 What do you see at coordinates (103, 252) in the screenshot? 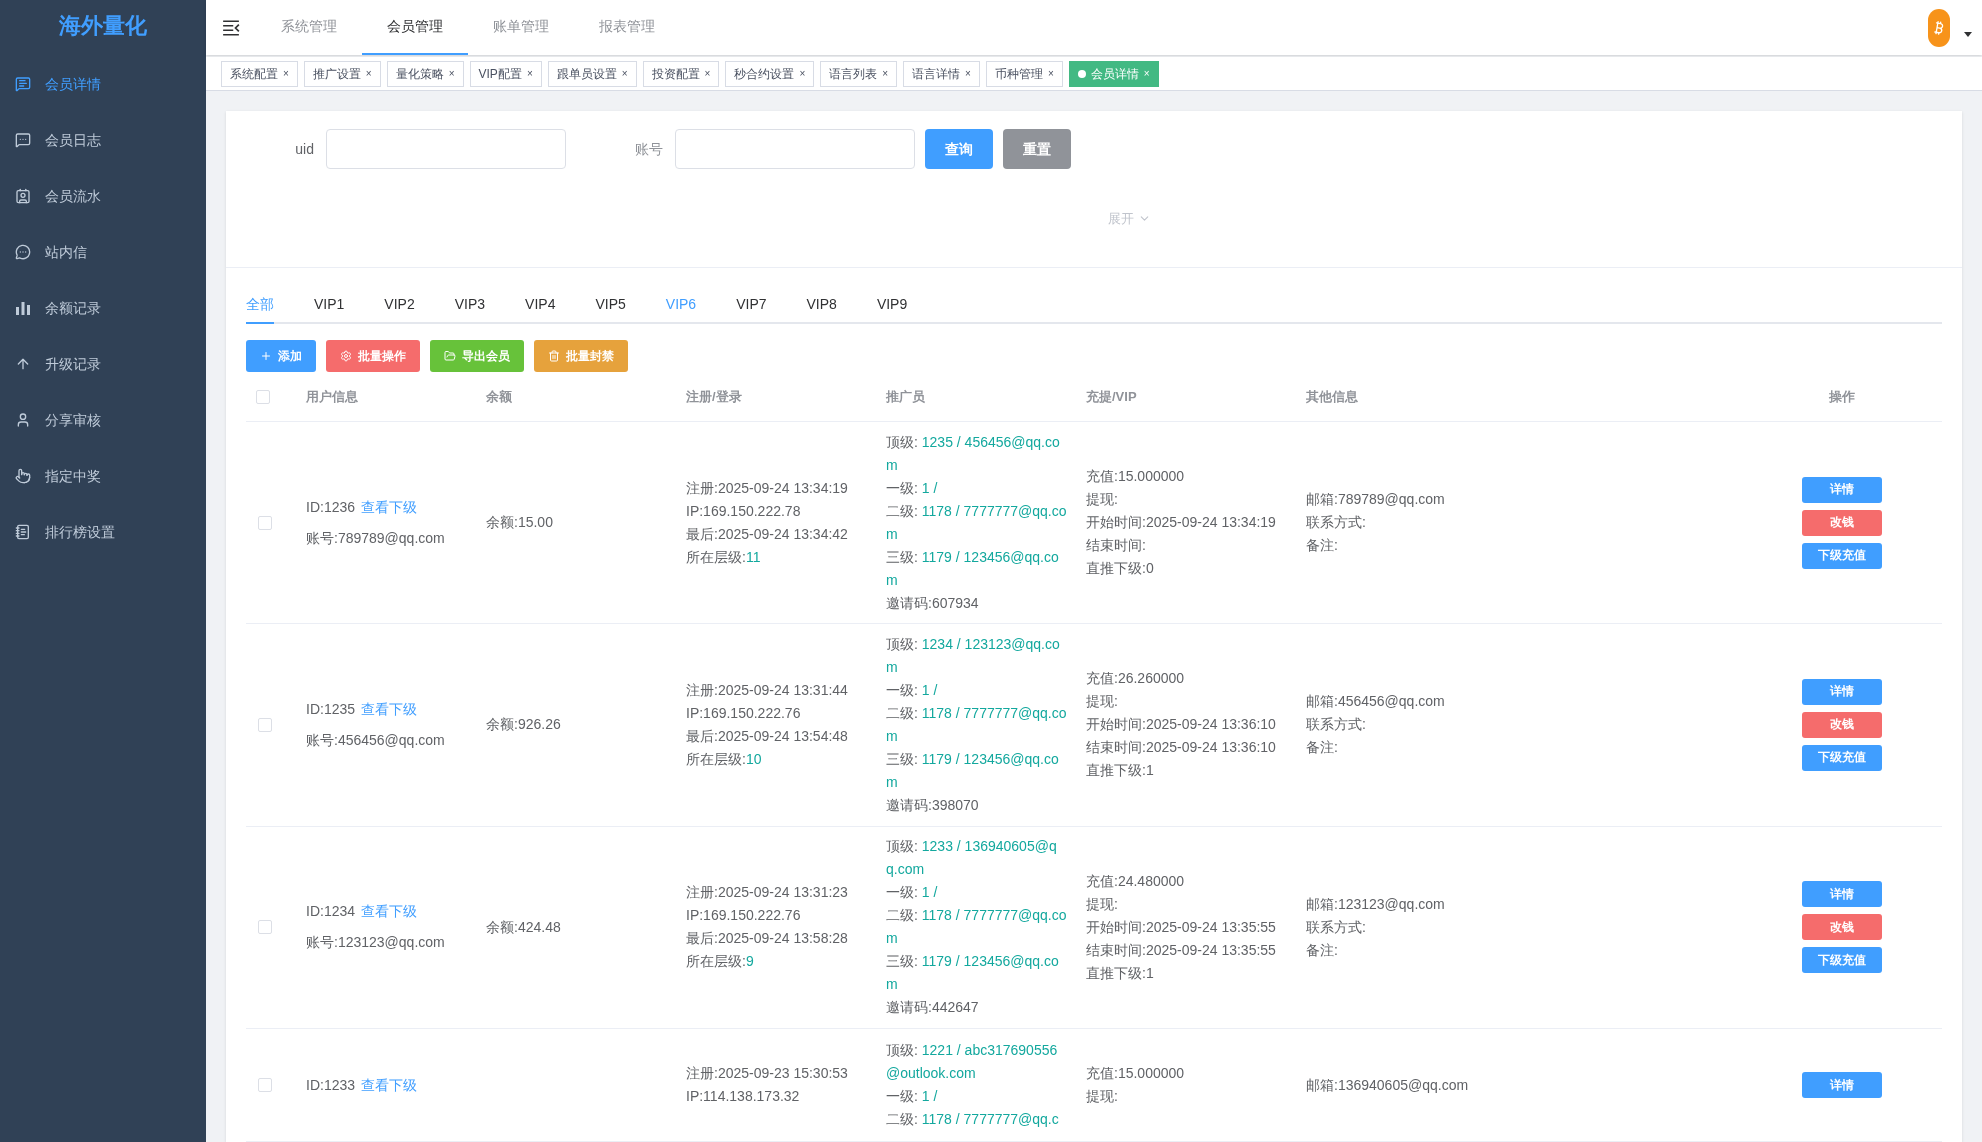
I see `sidebar-item: 站内信` at bounding box center [103, 252].